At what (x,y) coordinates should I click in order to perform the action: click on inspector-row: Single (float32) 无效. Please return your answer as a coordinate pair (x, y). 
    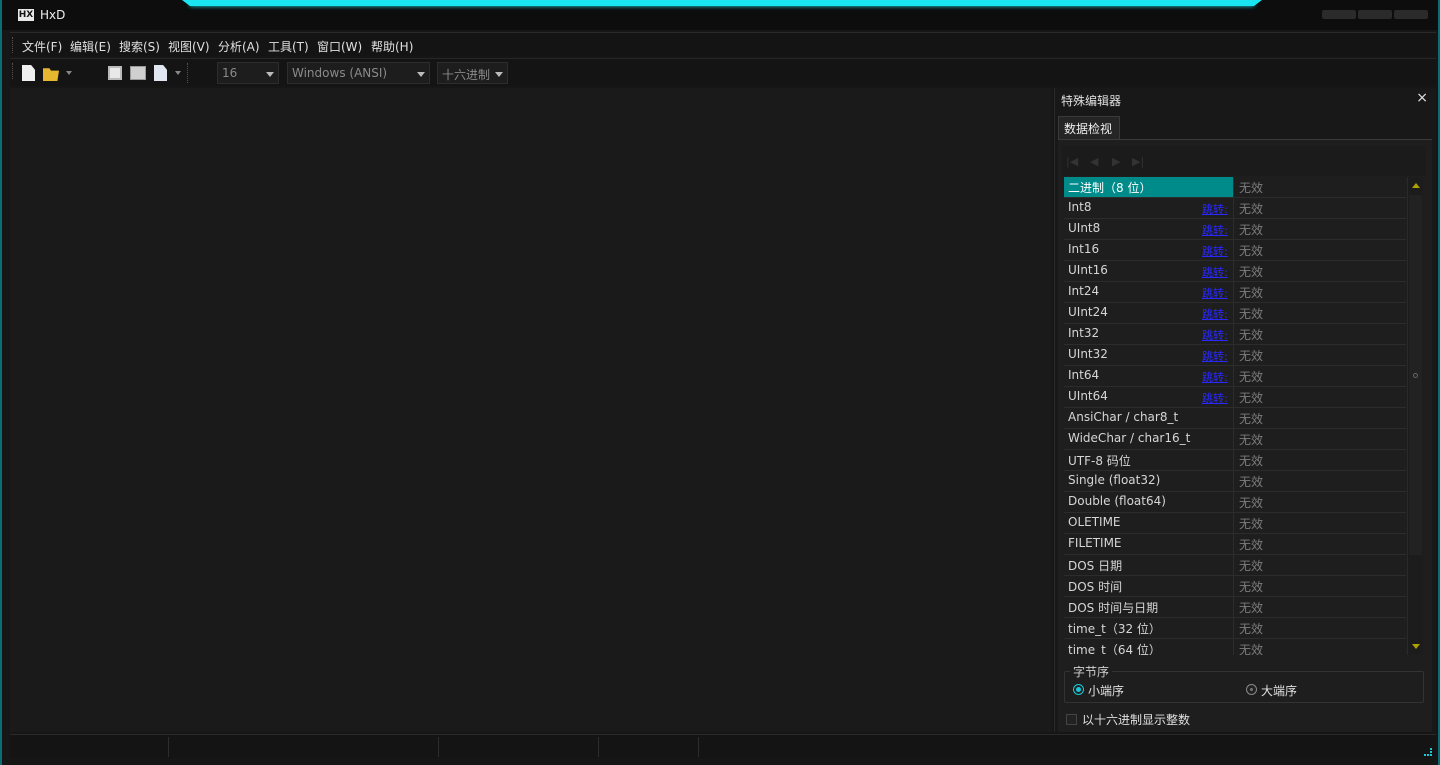
    Looking at the image, I should click on (1235, 481).